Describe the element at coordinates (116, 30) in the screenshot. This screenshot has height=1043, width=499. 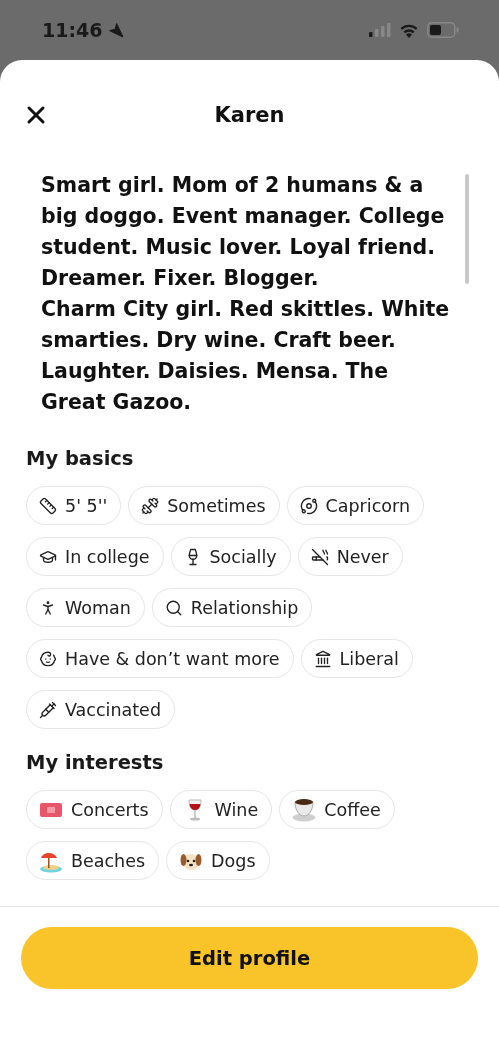
I see `location-arrow-icon` at that location.